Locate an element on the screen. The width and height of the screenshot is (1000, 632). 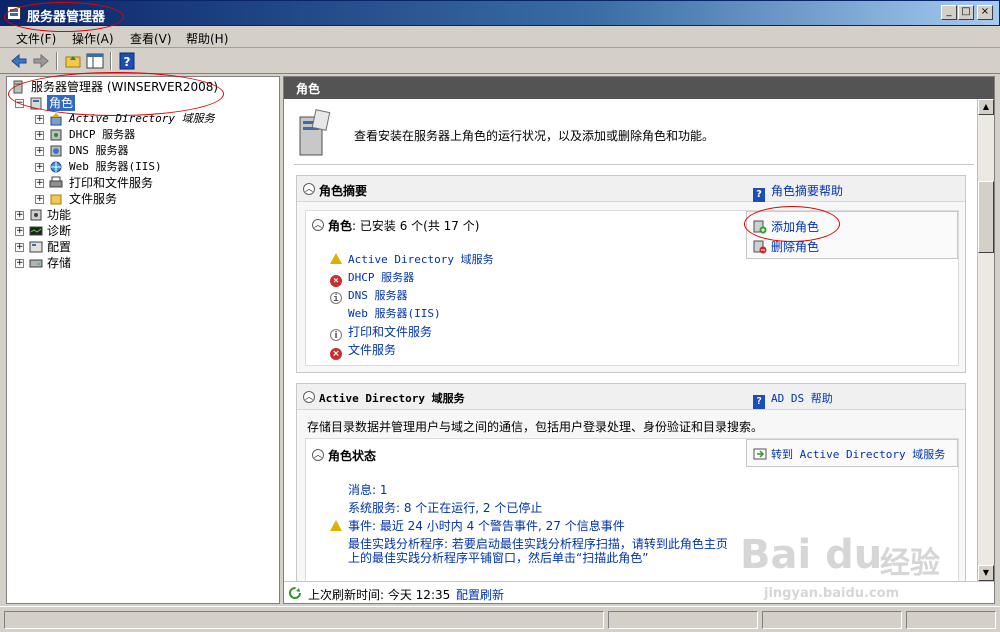
up-folder-icon is located at coordinates (73, 61).